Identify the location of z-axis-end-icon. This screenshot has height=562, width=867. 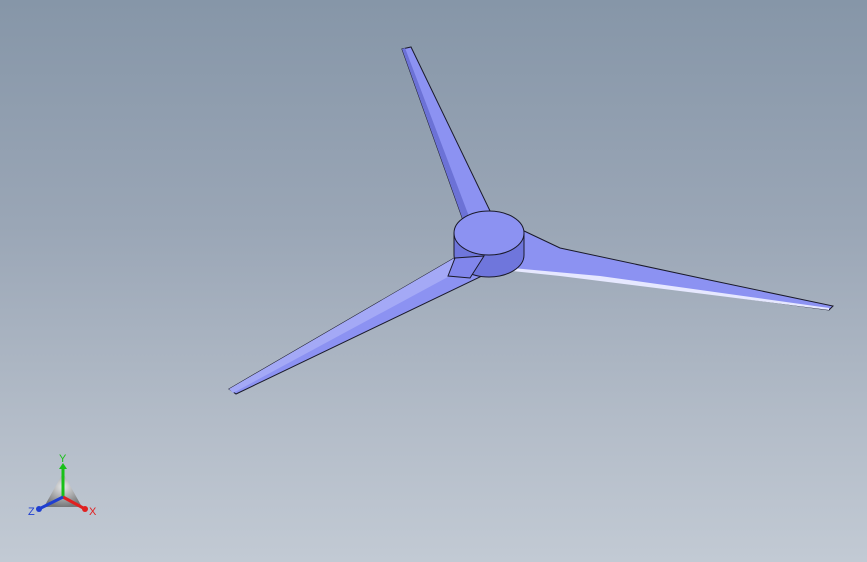
(39, 509).